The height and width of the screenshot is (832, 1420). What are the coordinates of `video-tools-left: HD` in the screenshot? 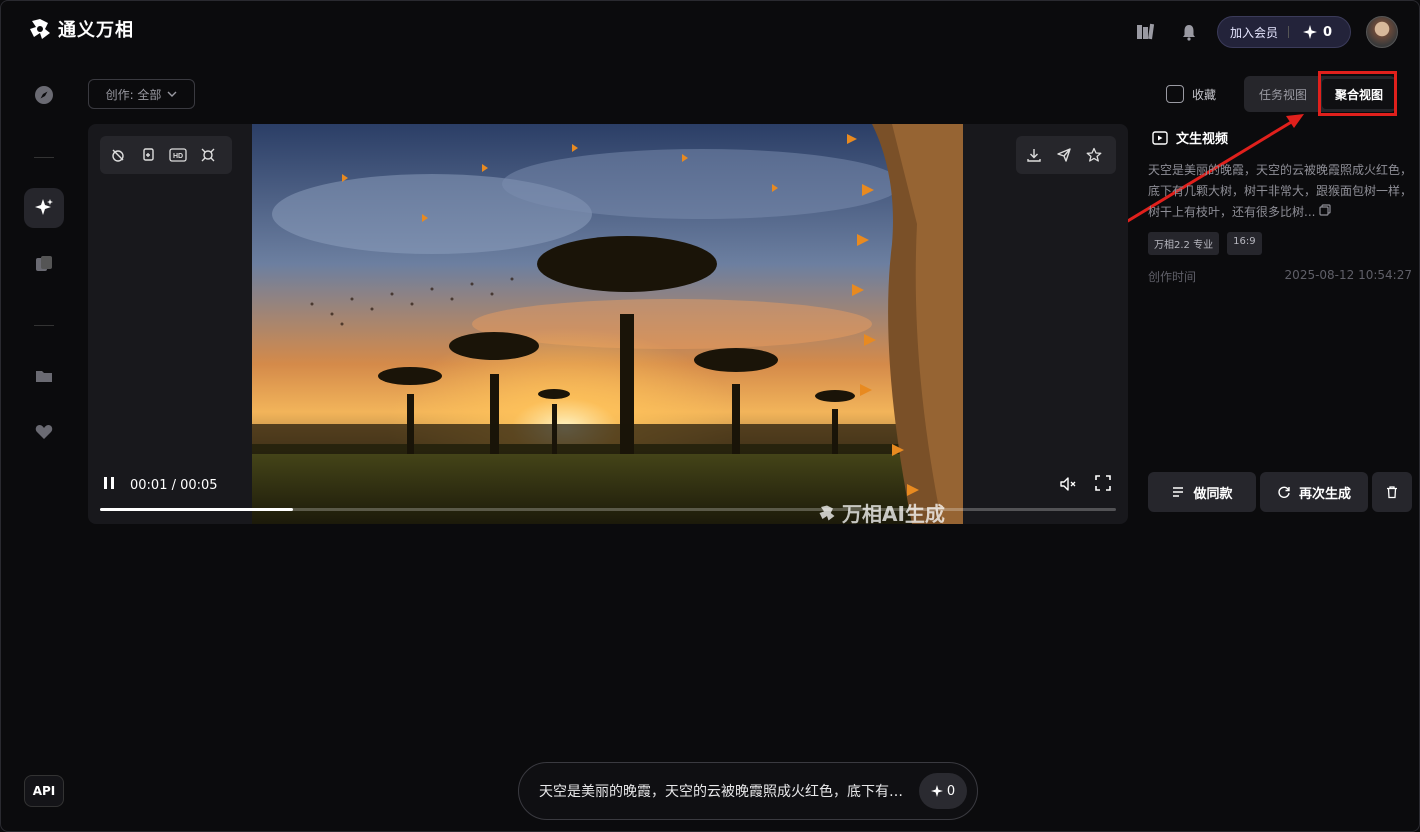 It's located at (166, 155).